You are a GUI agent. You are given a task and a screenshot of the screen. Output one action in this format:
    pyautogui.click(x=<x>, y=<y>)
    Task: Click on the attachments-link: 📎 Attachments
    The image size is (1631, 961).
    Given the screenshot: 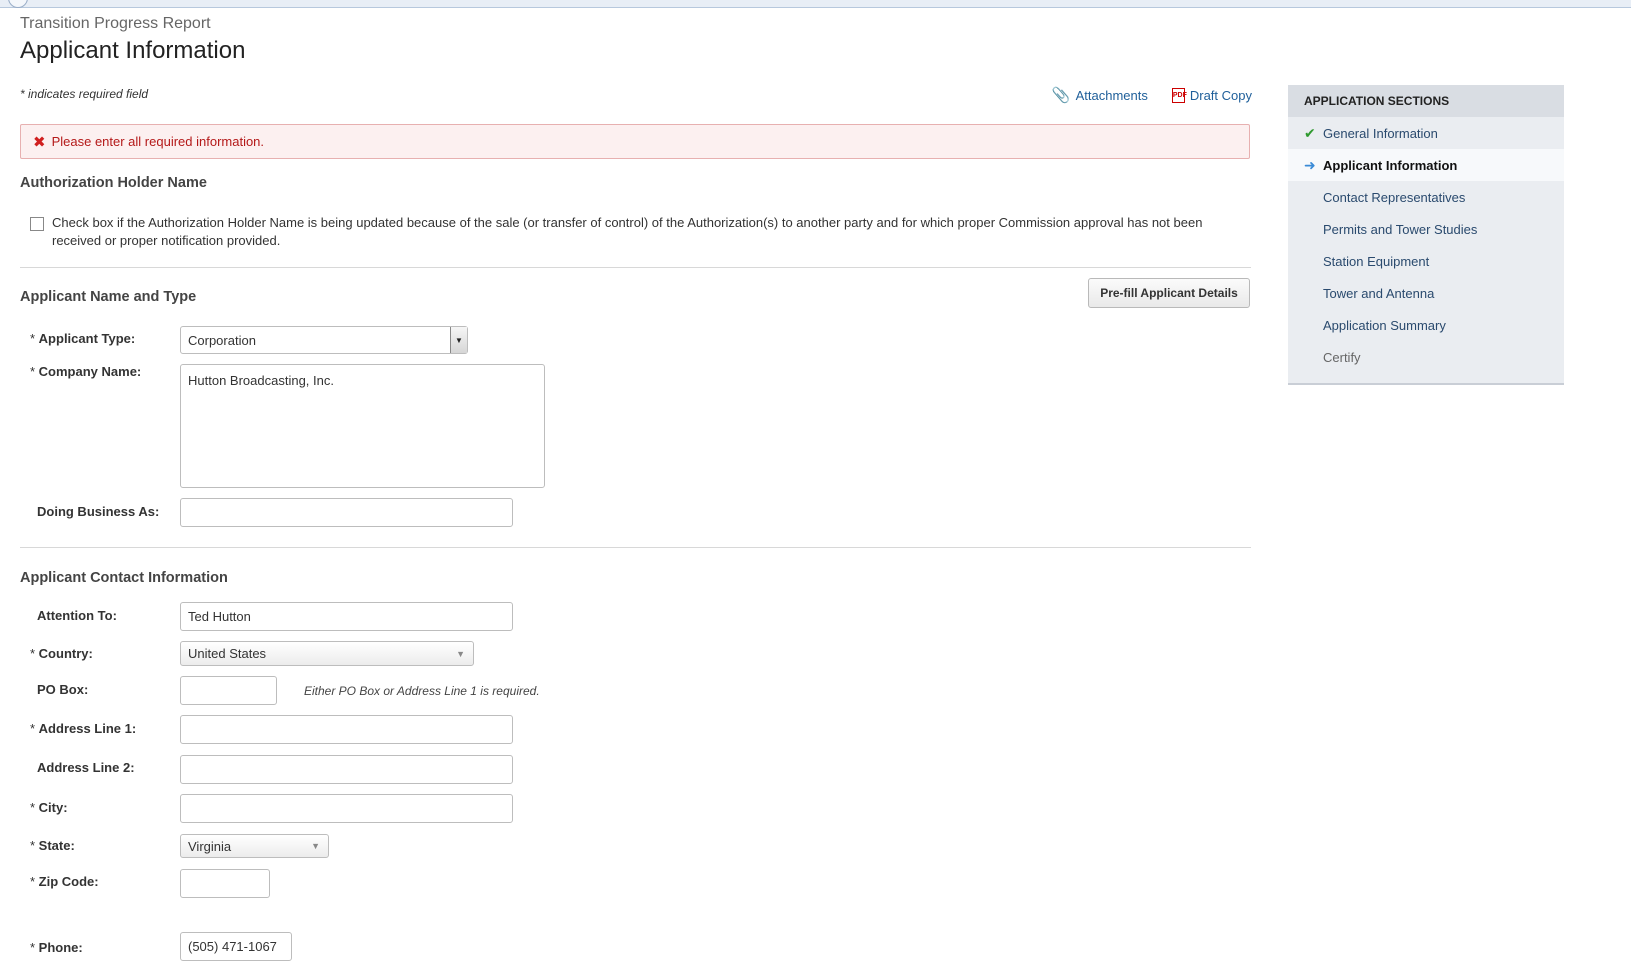 What is the action you would take?
    pyautogui.click(x=1100, y=95)
    